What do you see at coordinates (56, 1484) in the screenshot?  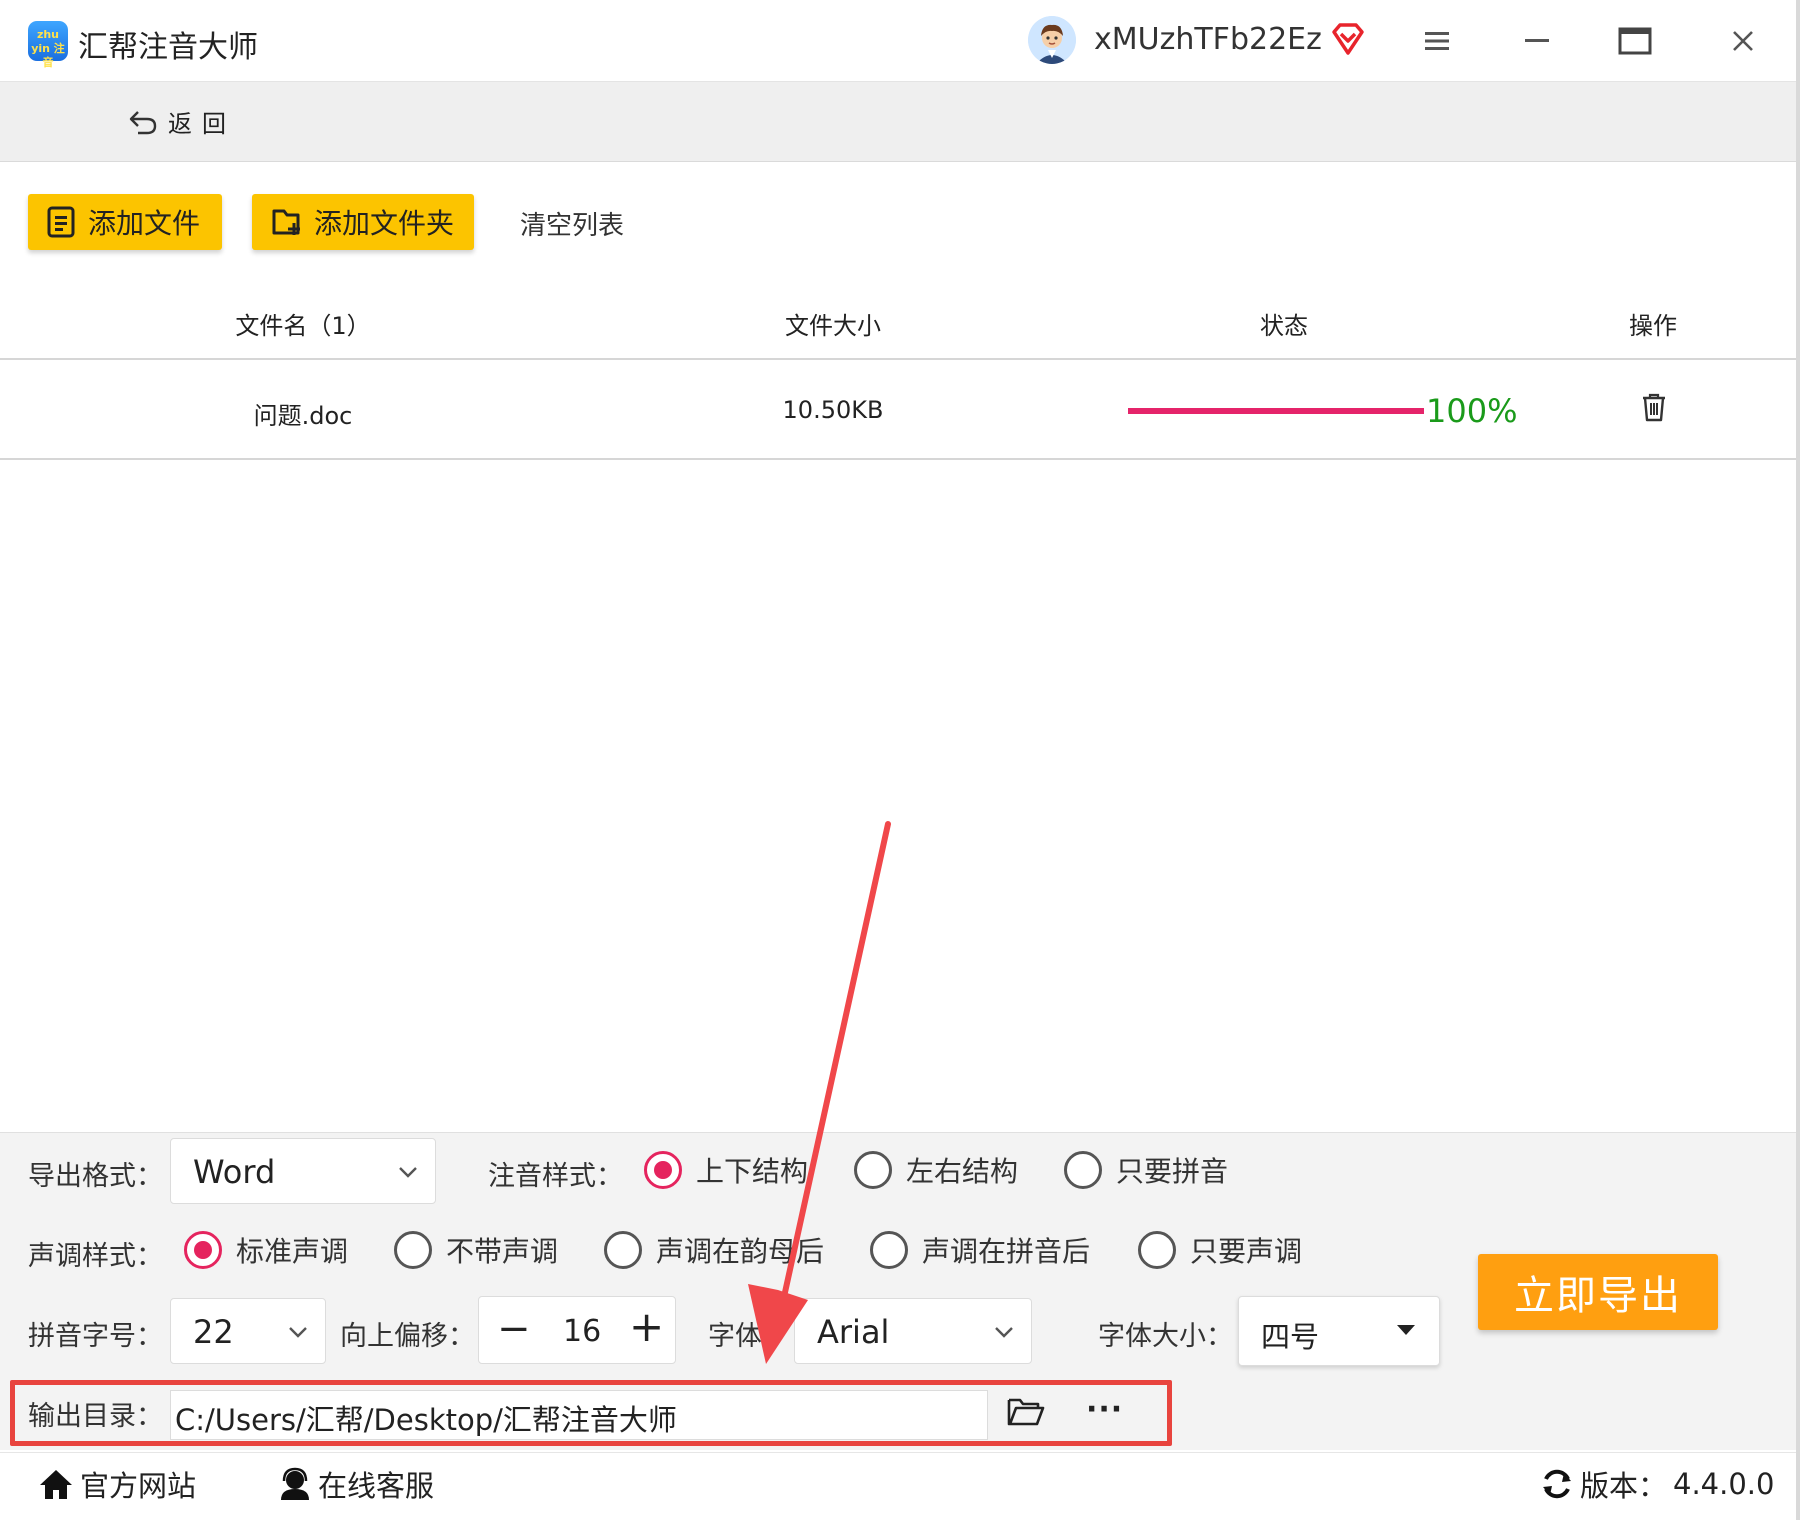 I see `home-icon` at bounding box center [56, 1484].